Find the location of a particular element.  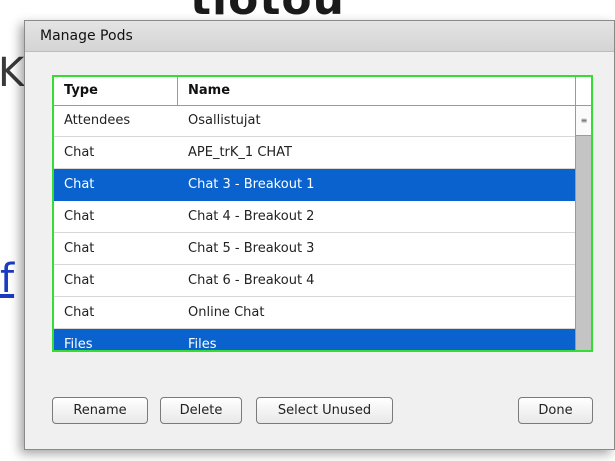

cell-type: Attendees is located at coordinates (97, 120).